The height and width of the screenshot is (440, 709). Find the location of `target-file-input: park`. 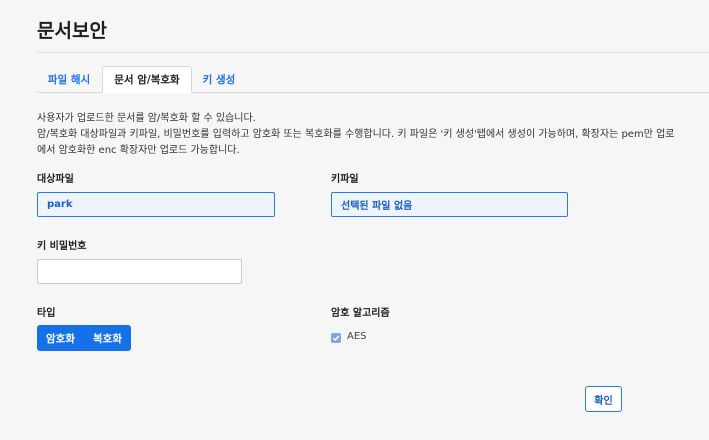

target-file-input: park is located at coordinates (156, 204).